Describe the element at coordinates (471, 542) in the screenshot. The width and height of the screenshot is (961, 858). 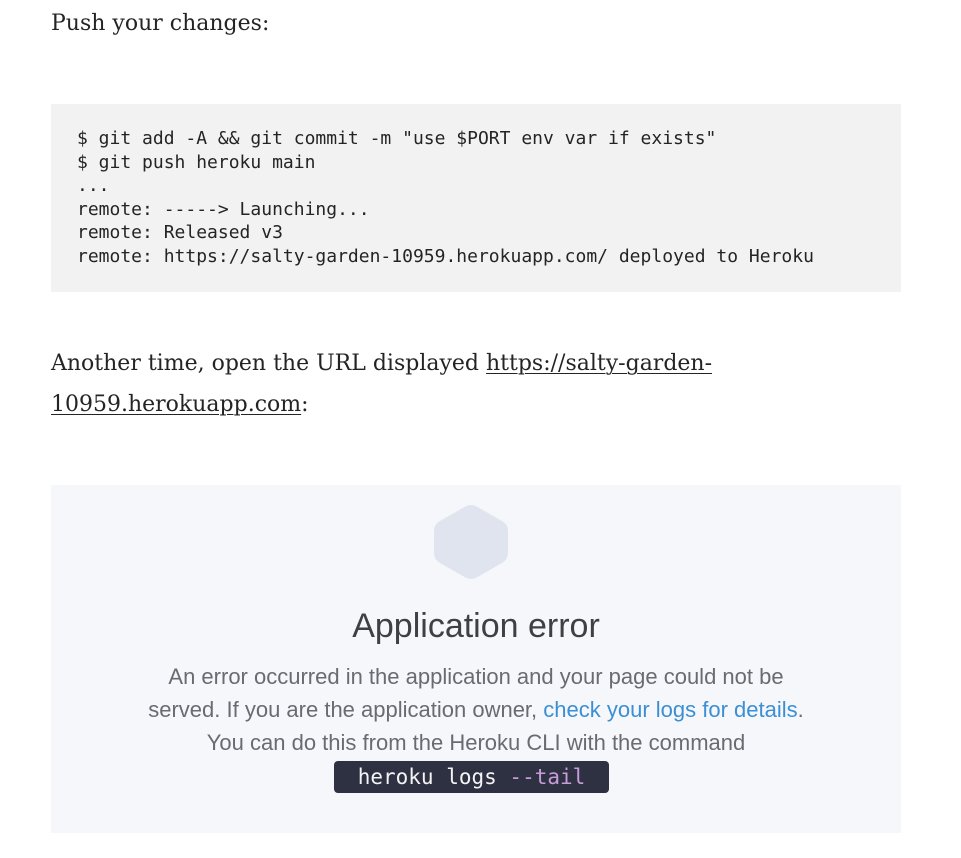
I see `hexagon-icon` at that location.